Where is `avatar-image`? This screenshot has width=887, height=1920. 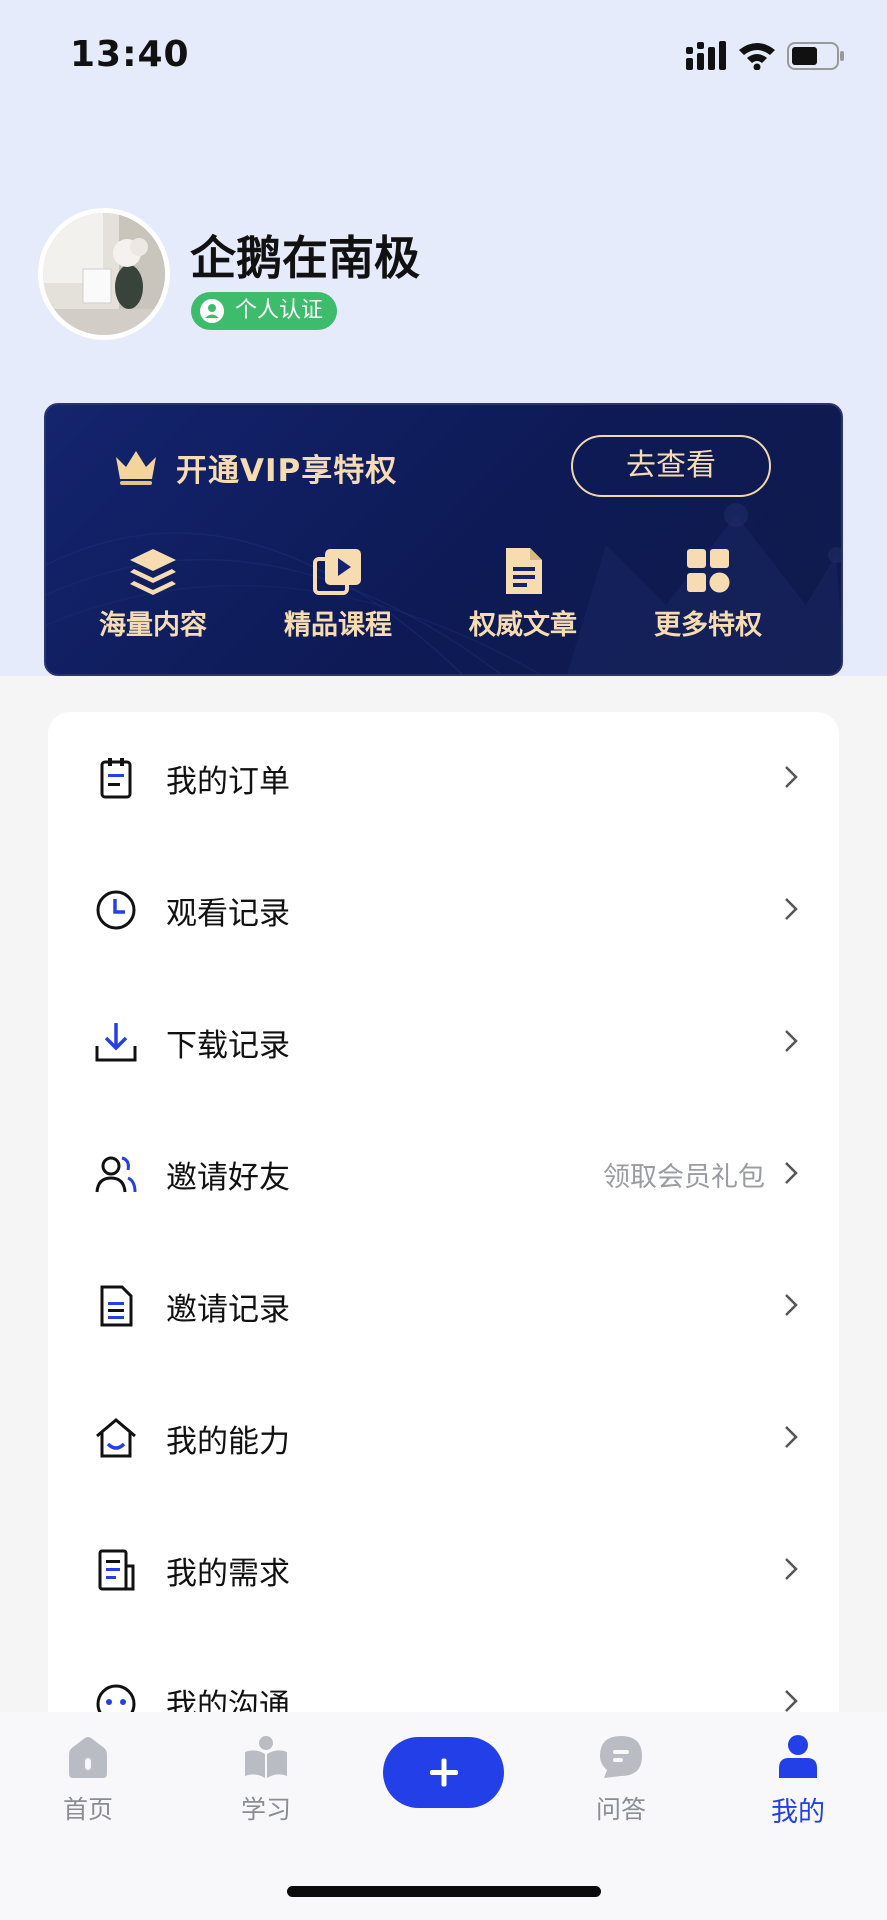
avatar-image is located at coordinates (104, 274).